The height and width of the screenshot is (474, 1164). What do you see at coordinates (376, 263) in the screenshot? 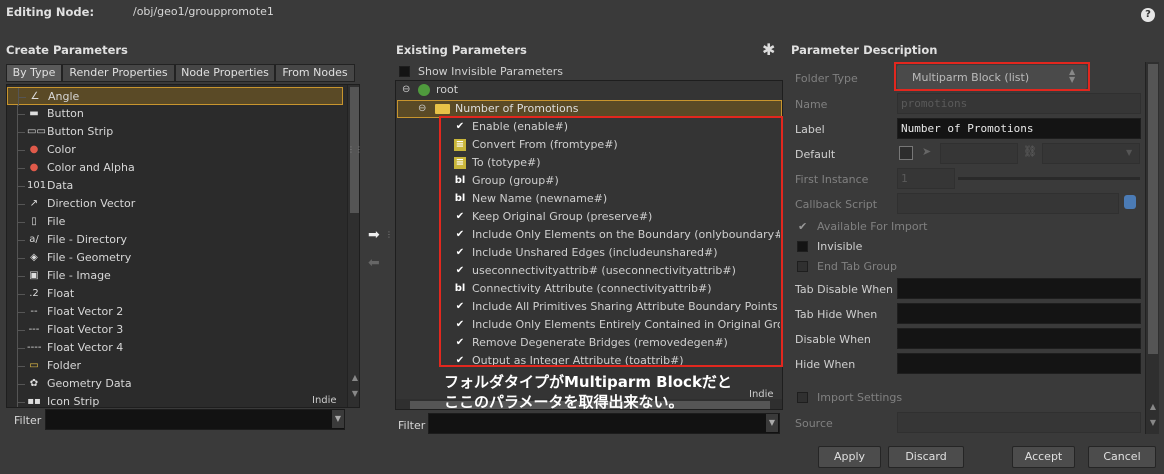
I see `arrow-left-icon: ⬅` at bounding box center [376, 263].